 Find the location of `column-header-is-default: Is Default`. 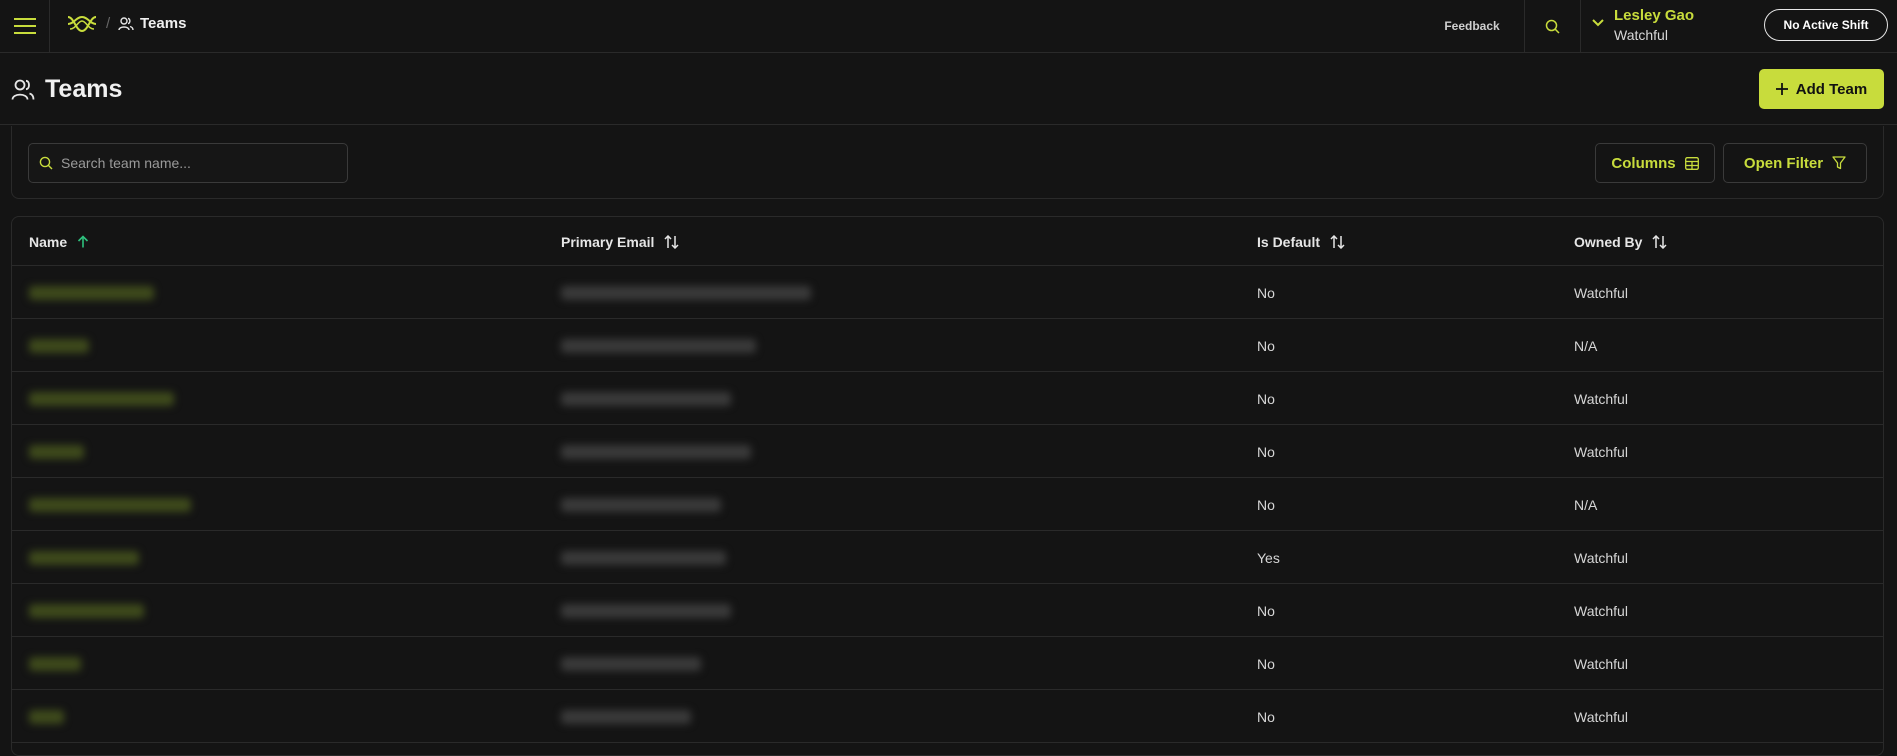

column-header-is-default: Is Default is located at coordinates (1301, 241).